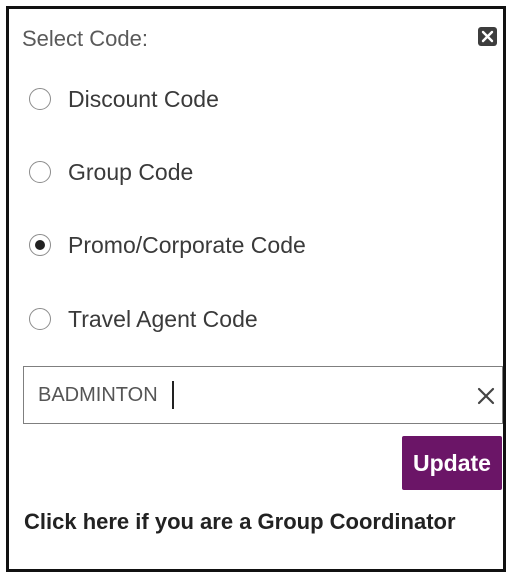  Describe the element at coordinates (40, 172) in the screenshot. I see `radio-group-code` at that location.